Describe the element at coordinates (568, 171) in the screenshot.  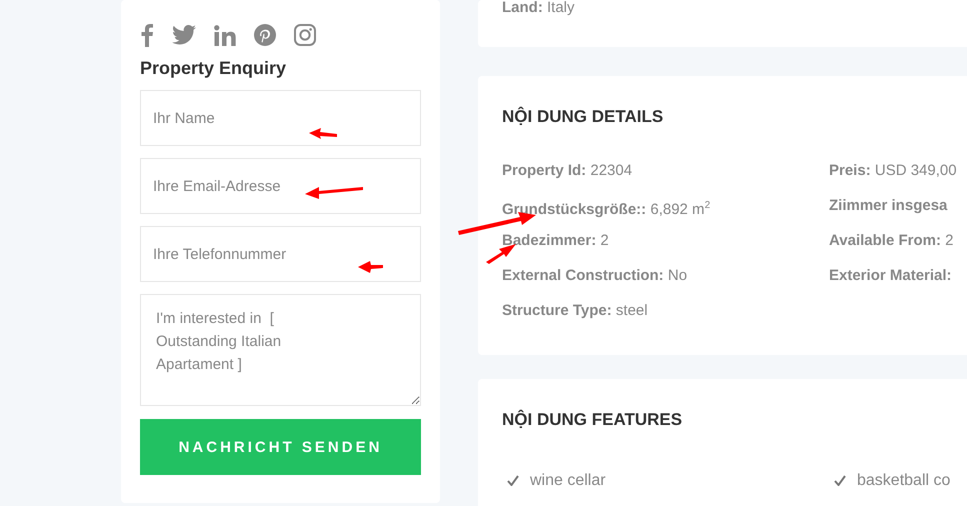
I see `detail-item: Property Id: 22304` at that location.